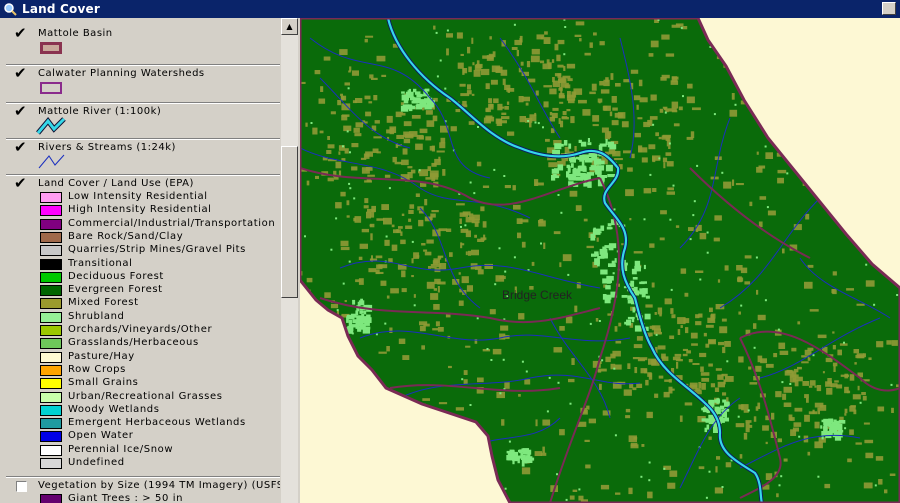 This screenshot has width=900, height=503. I want to click on layer-checkbox-mattole-basin: ✔, so click(21, 33).